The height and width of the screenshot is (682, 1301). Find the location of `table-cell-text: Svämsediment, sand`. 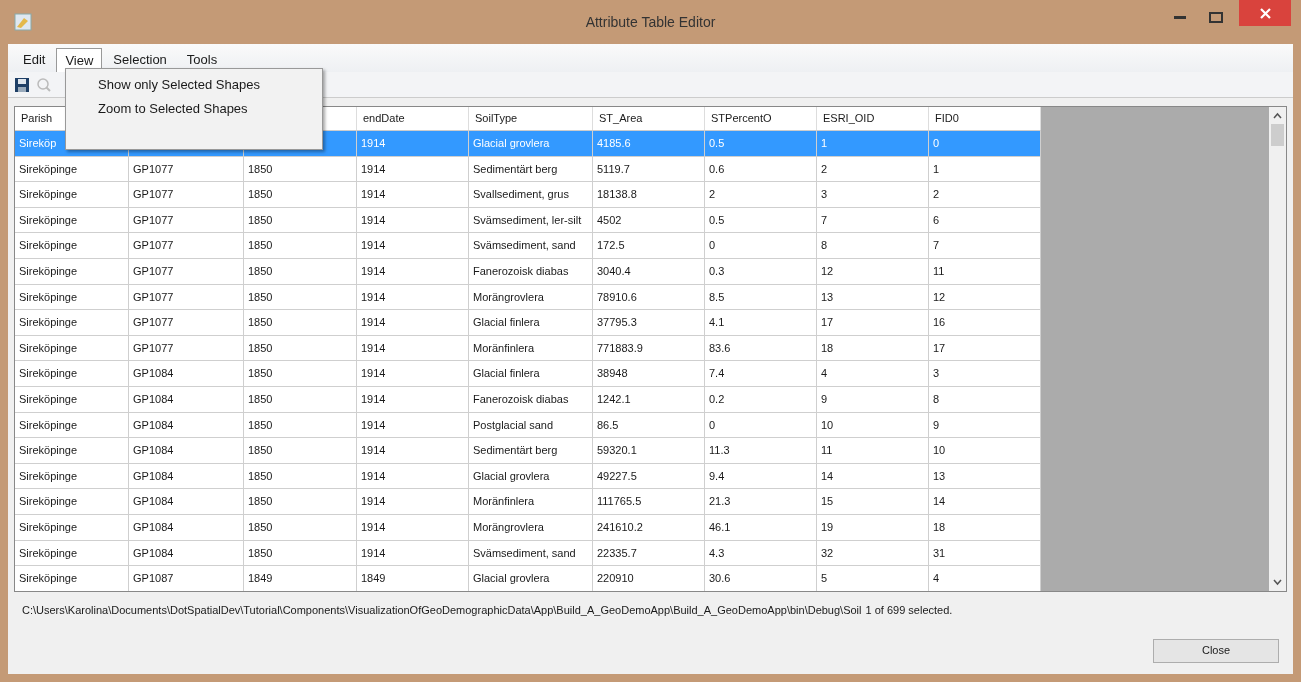

table-cell-text: Svämsediment, sand is located at coordinates (524, 246).